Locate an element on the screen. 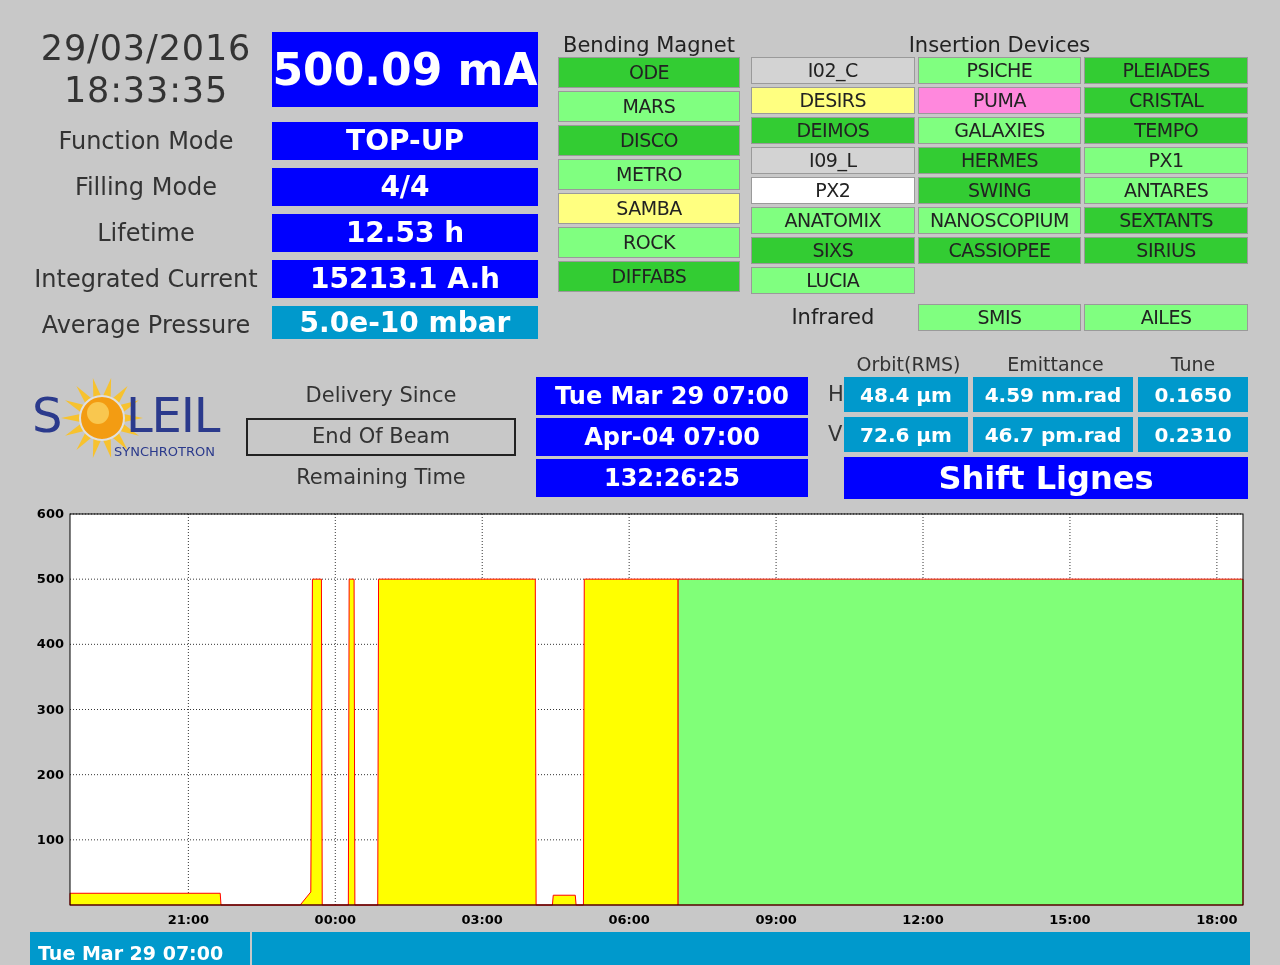 The height and width of the screenshot is (965, 1280). delivery-value: Apr-04 07:00 is located at coordinates (672, 437).